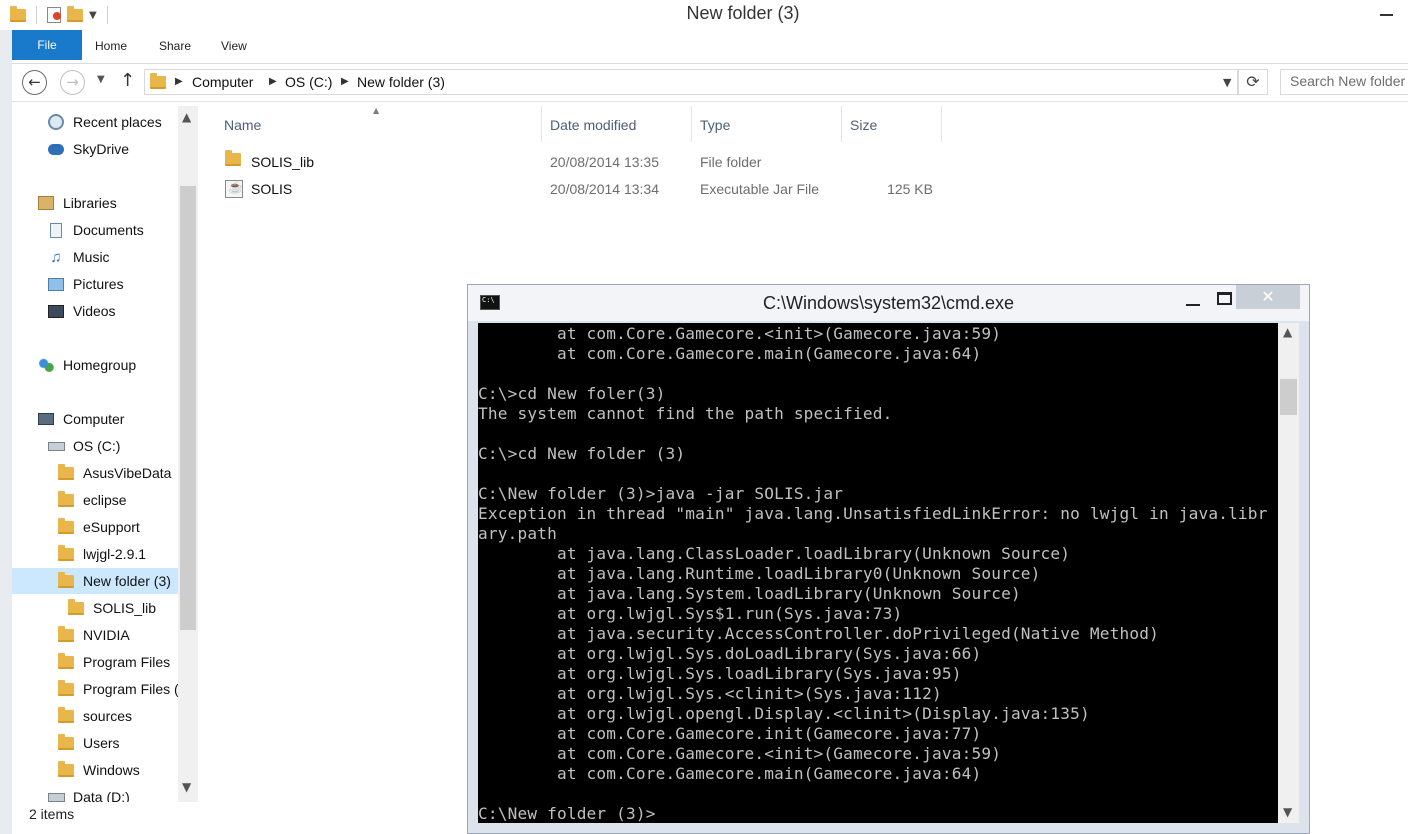  What do you see at coordinates (383, 124) in the screenshot?
I see `column-header-name: Name` at bounding box center [383, 124].